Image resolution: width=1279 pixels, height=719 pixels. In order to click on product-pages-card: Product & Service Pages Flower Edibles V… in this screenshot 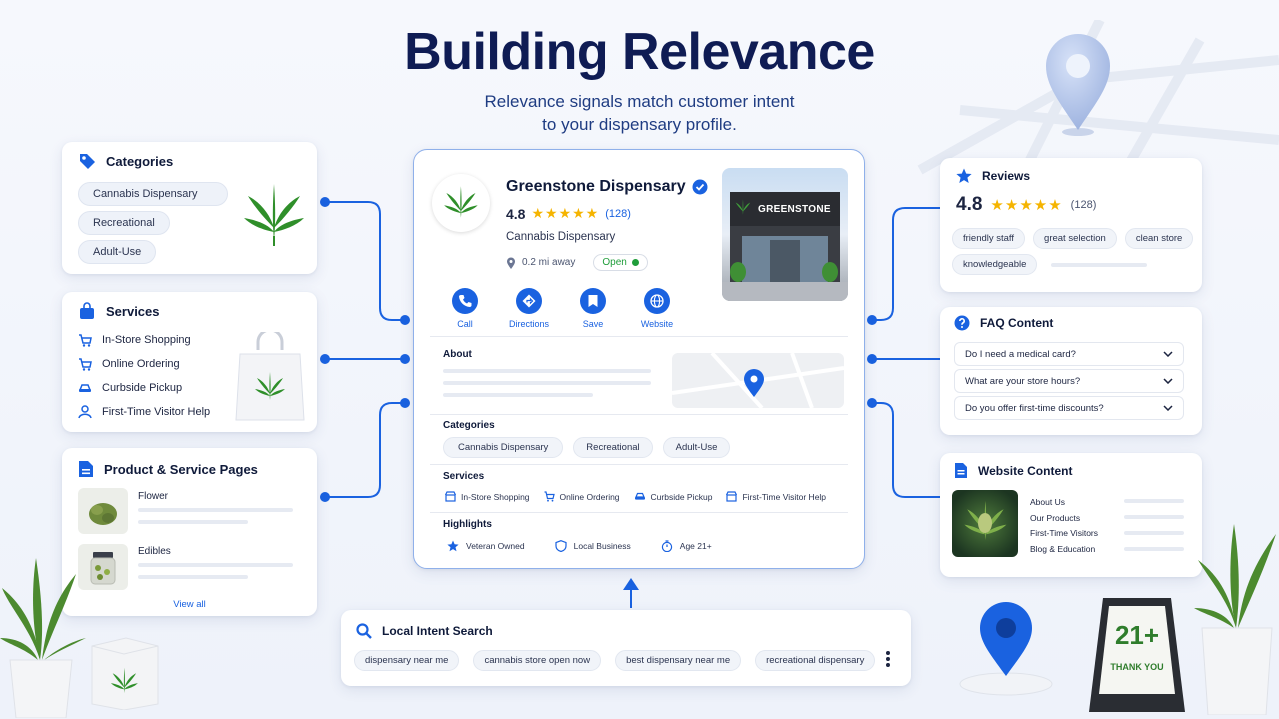, I will do `click(189, 532)`.